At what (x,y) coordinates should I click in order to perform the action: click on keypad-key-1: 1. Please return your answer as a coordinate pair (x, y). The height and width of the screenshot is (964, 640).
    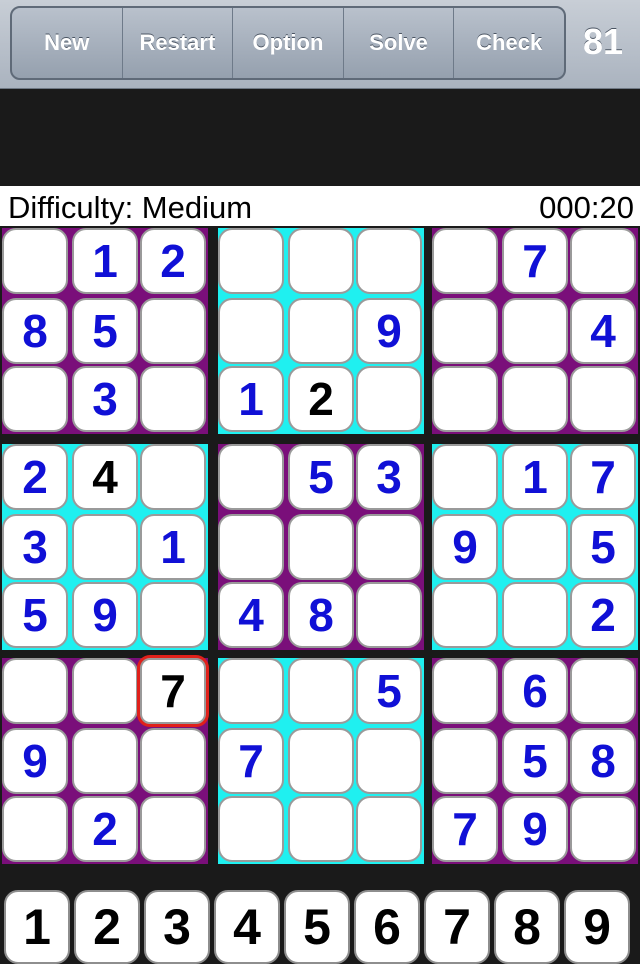
    Looking at the image, I should click on (37, 927).